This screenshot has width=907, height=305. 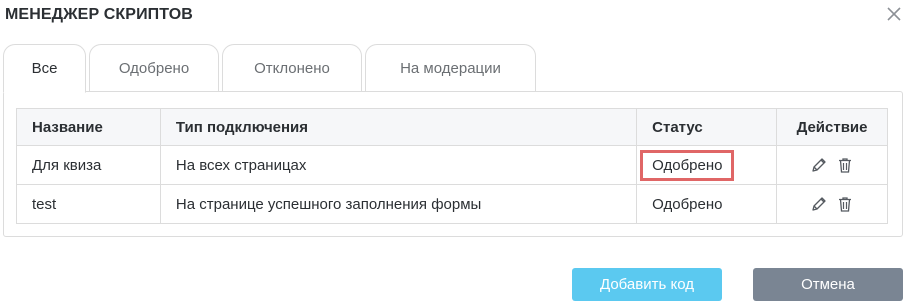 I want to click on column-header-status: Статус, so click(x=707, y=127).